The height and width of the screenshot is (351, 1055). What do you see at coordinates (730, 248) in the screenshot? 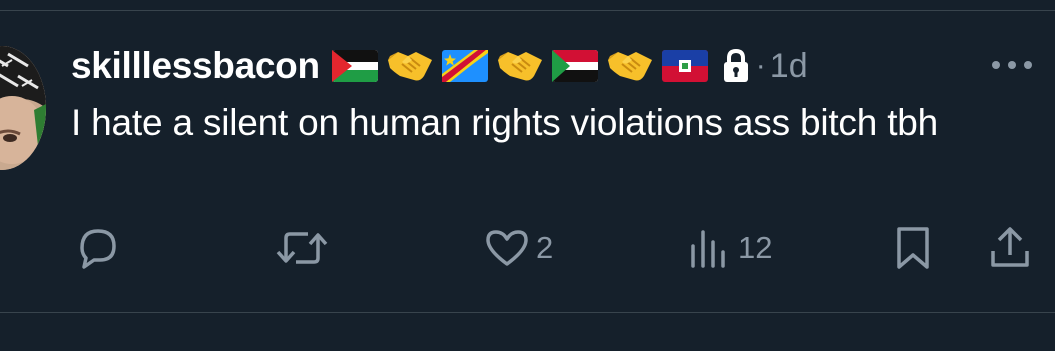
I see `views-button: 12` at bounding box center [730, 248].